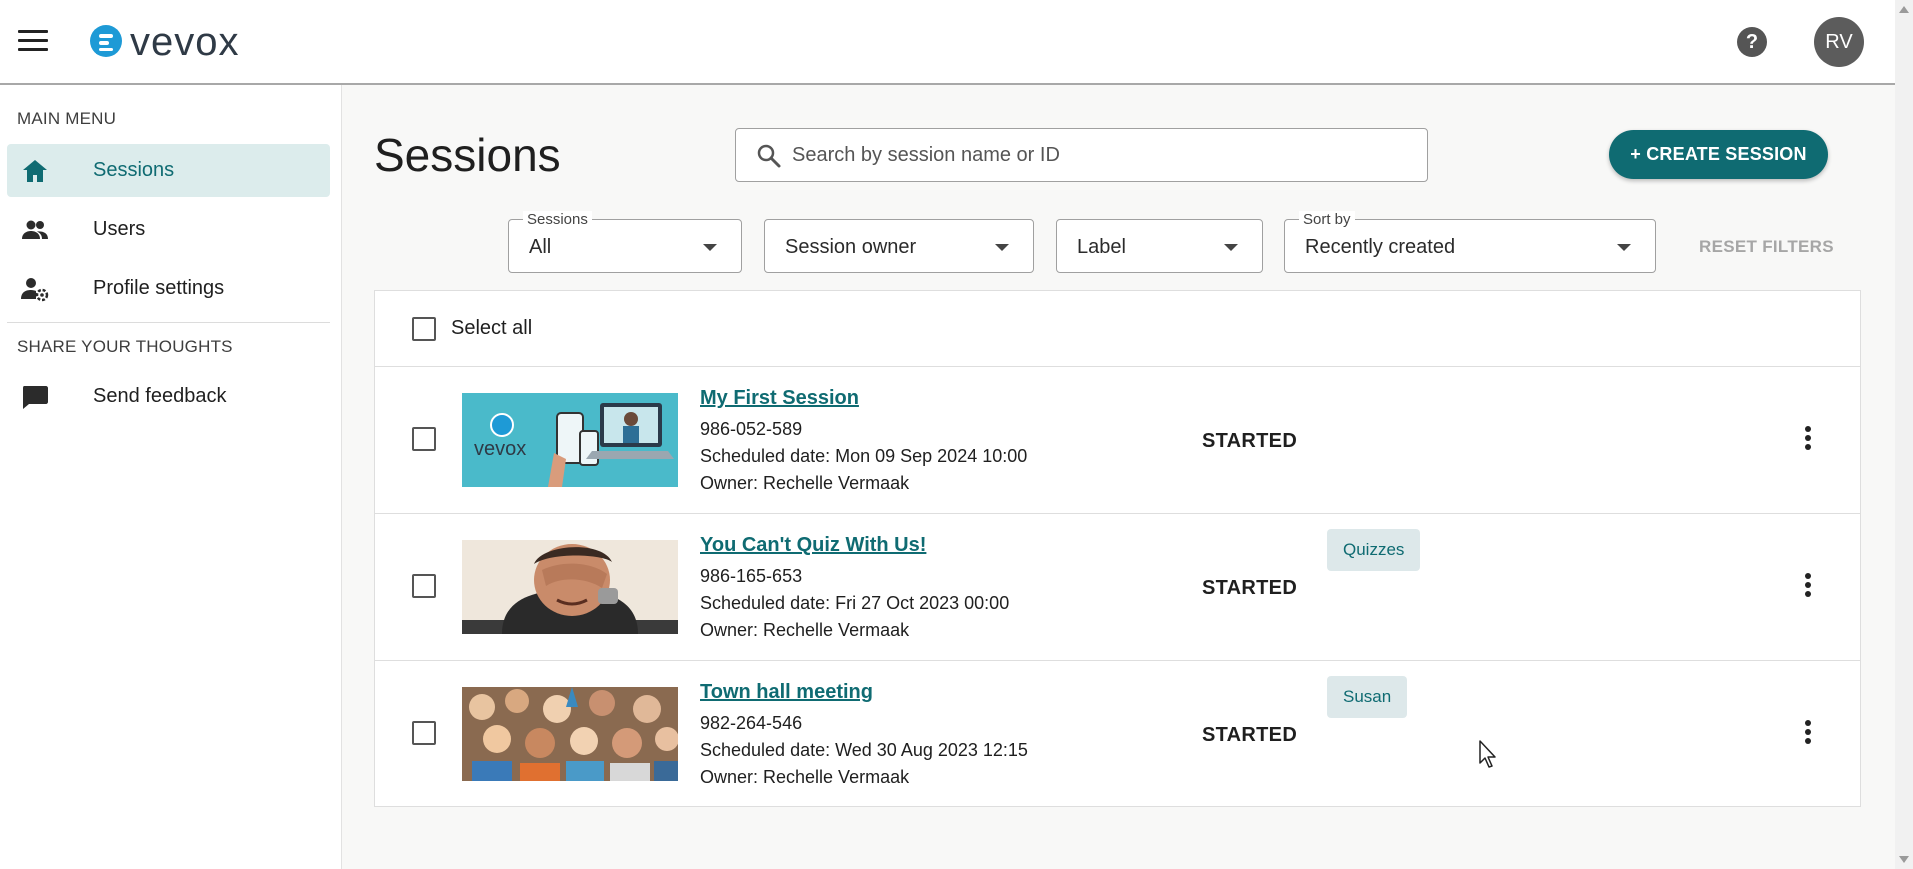 The height and width of the screenshot is (869, 1913). Describe the element at coordinates (947, 42) in the screenshot. I see `top-bar: vevox ? RV` at that location.